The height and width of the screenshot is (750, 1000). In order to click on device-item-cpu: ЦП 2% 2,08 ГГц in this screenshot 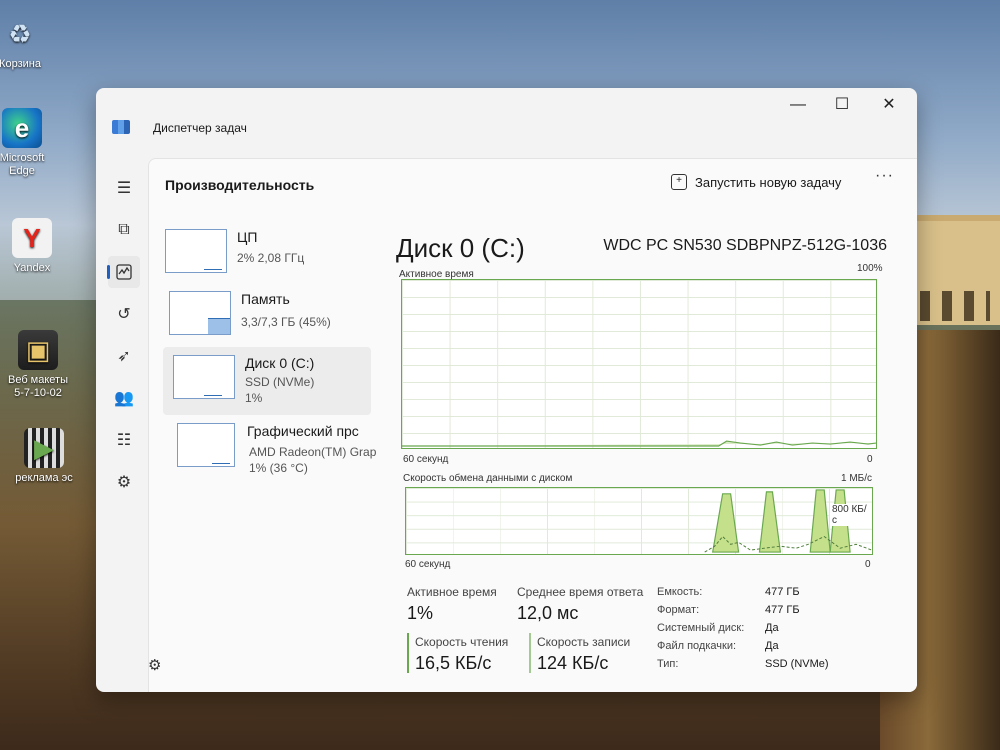, I will do `click(267, 255)`.